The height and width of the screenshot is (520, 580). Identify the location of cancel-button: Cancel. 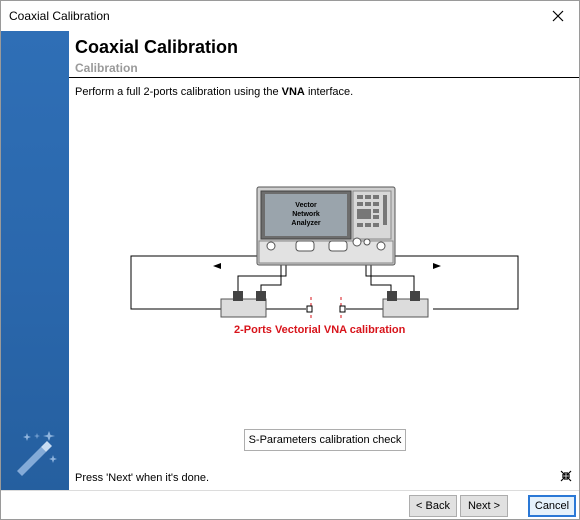
(552, 506).